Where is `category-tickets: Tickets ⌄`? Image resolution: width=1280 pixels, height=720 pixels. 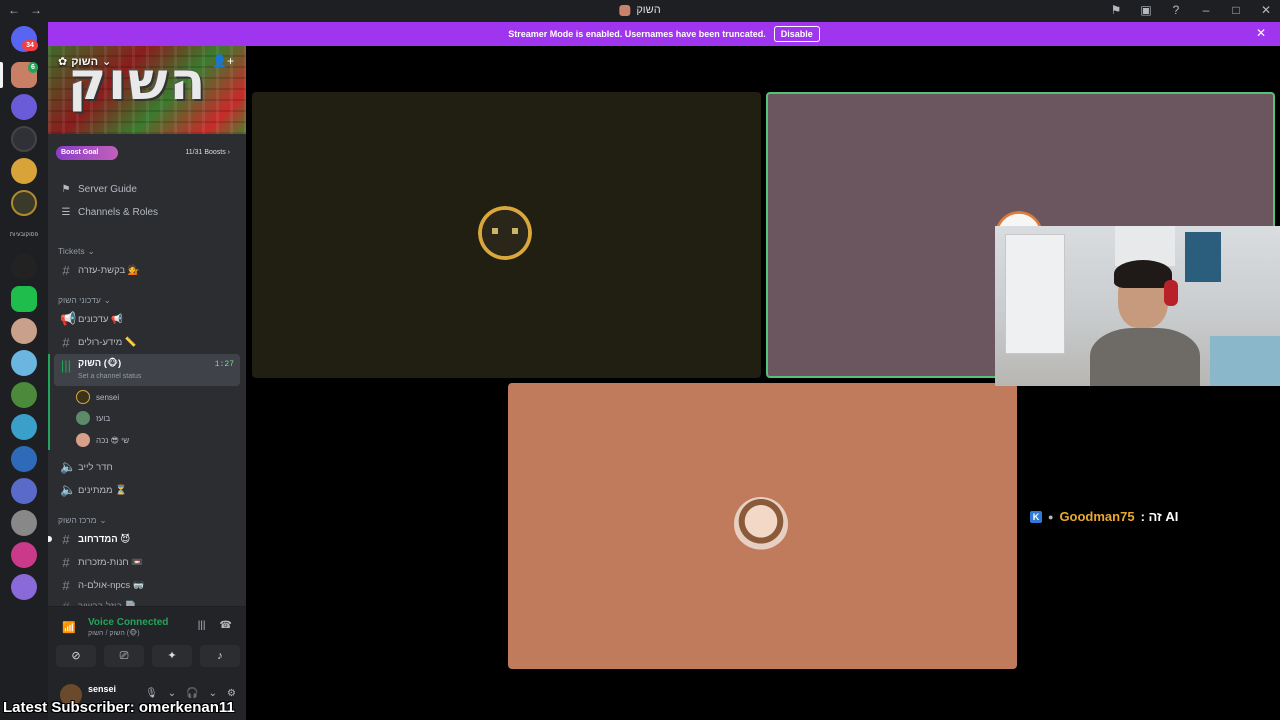 category-tickets: Tickets ⌄ is located at coordinates (76, 251).